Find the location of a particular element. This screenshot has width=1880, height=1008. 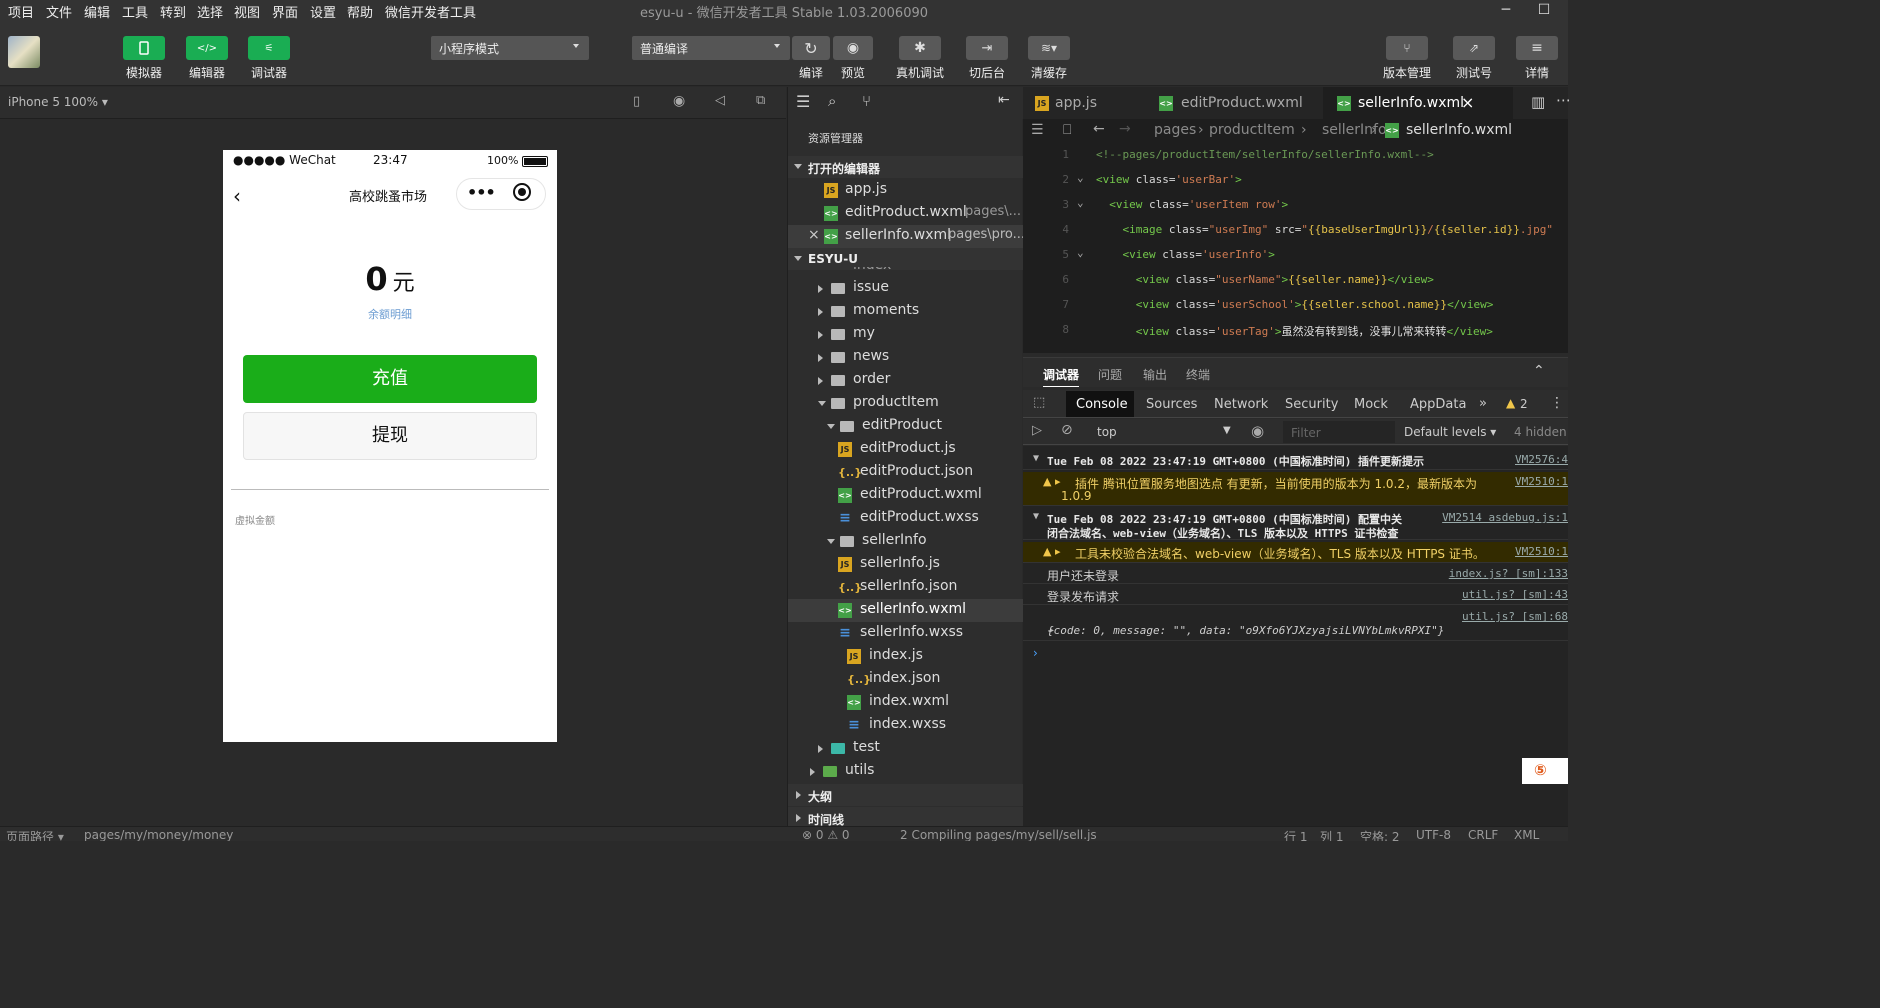

menu-file: 文件 is located at coordinates (59, 11).